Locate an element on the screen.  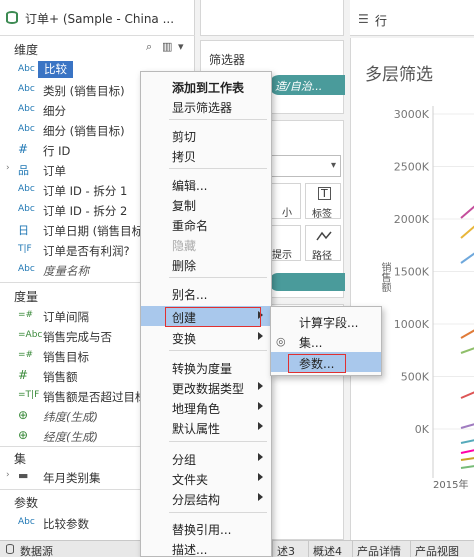
tab-sheet: 概述4 is located at coordinates (330, 549).